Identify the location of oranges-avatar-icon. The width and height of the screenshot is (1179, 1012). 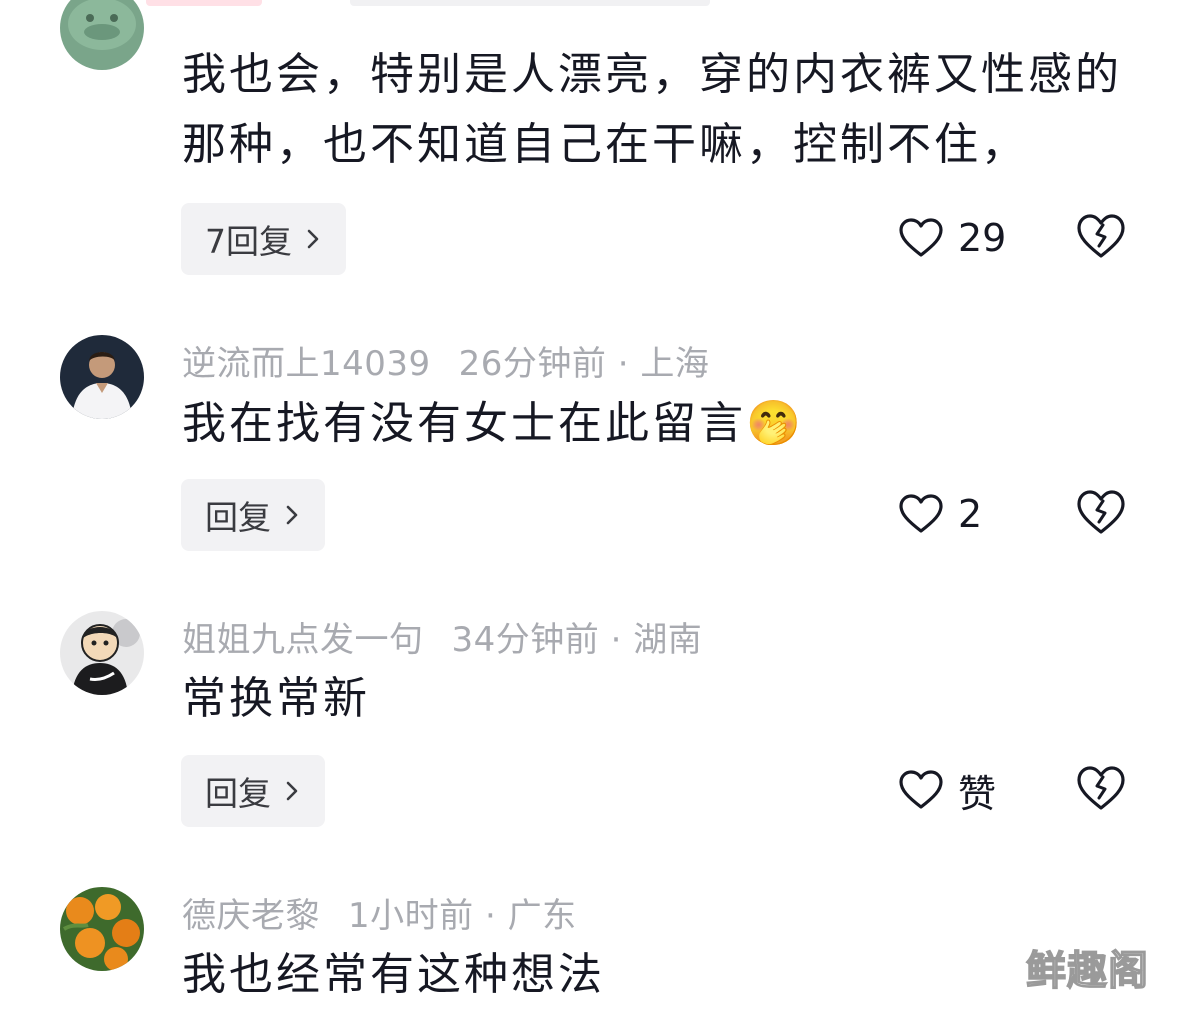
(102, 929).